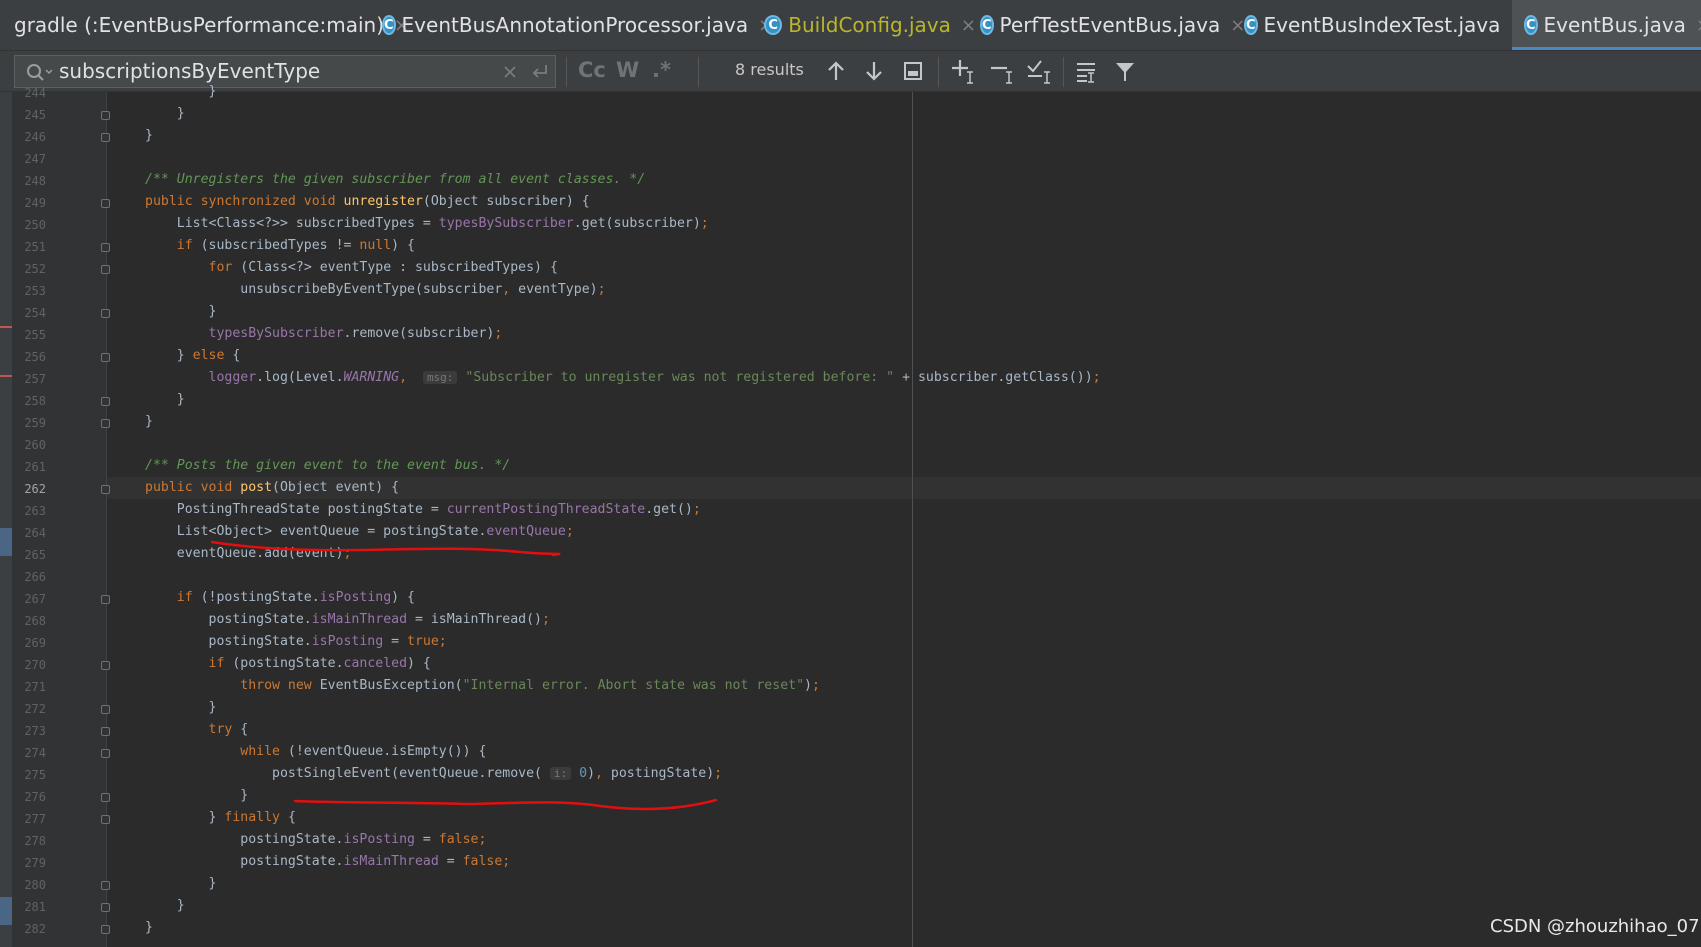  What do you see at coordinates (385, 548) in the screenshot?
I see `red-underline-eventqueue` at bounding box center [385, 548].